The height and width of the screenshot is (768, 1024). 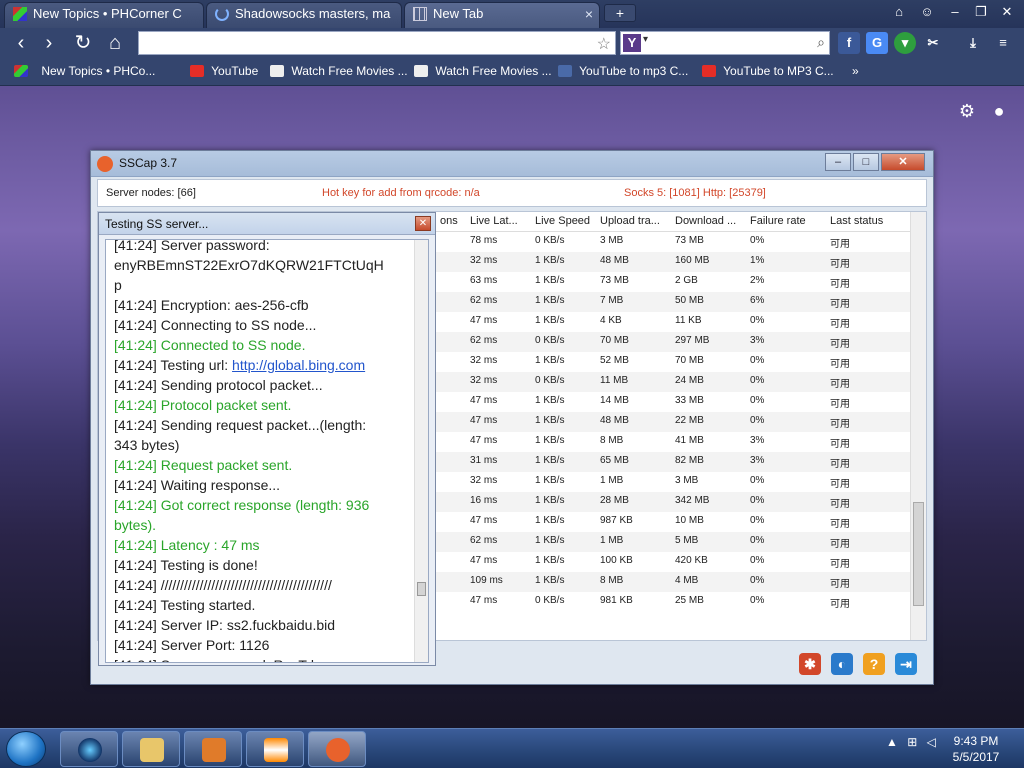 What do you see at coordinates (203, 465) in the screenshot?
I see `log-line: [41:24] Request packet sent.` at bounding box center [203, 465].